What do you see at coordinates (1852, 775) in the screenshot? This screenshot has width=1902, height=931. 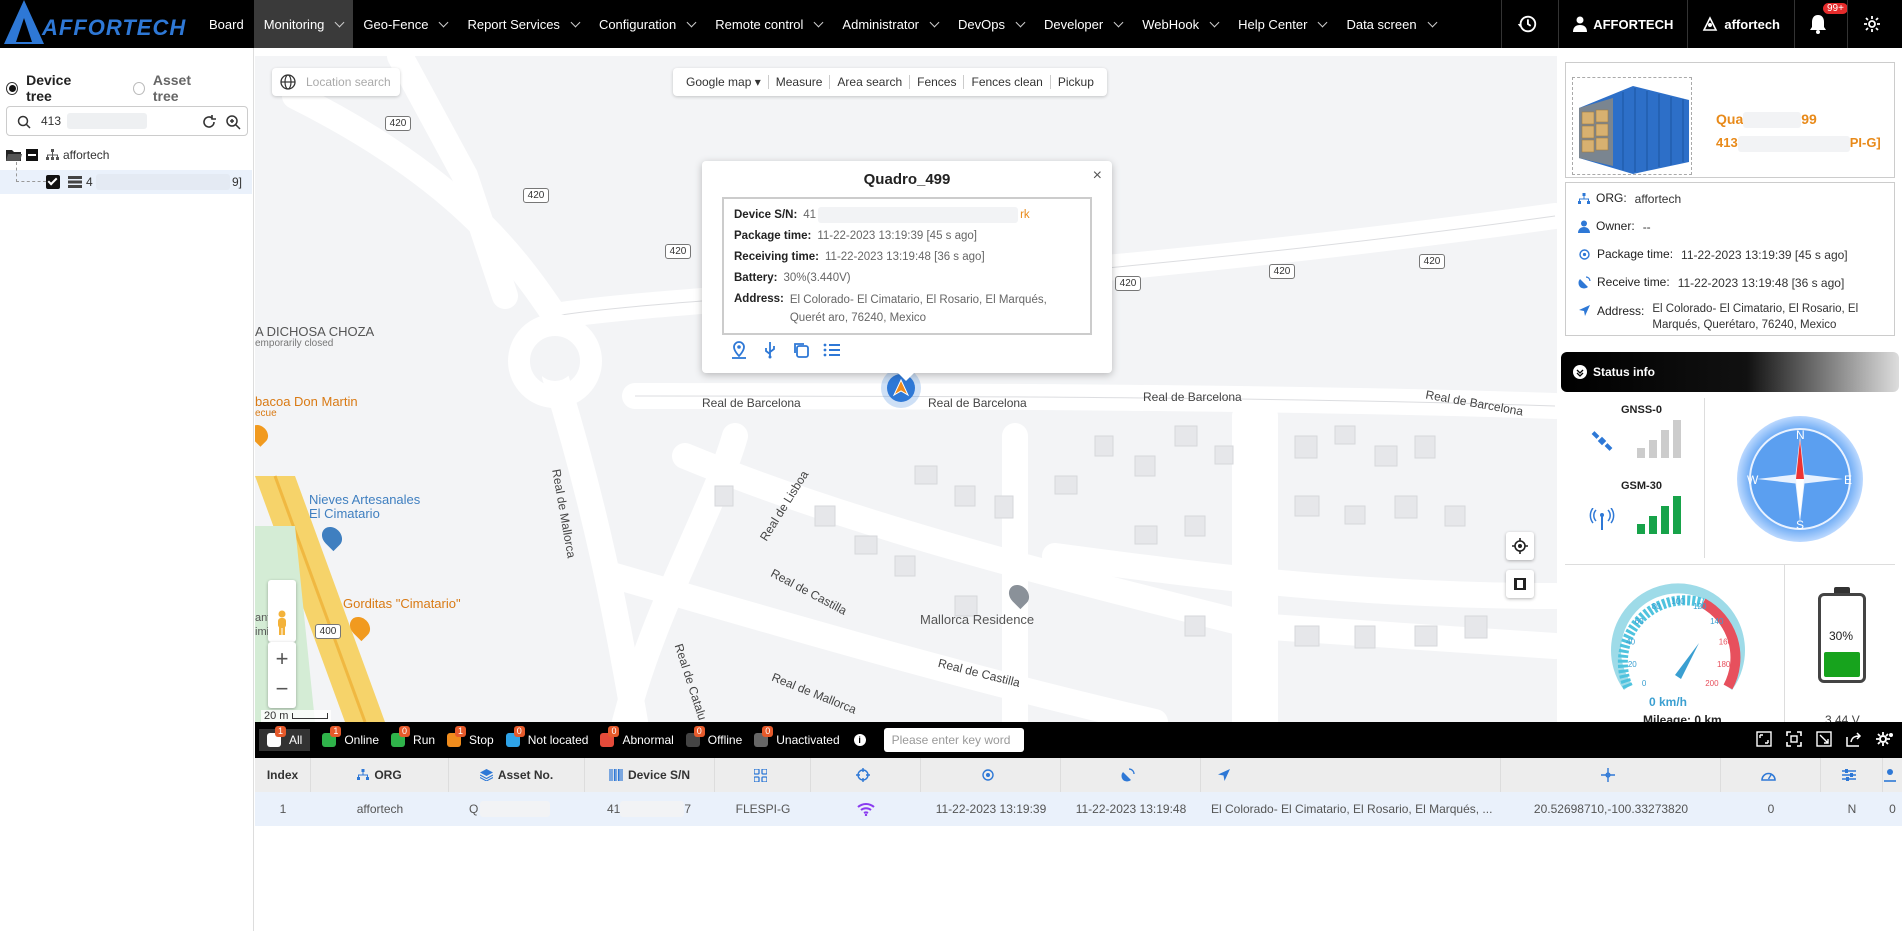 I see `th-direction` at bounding box center [1852, 775].